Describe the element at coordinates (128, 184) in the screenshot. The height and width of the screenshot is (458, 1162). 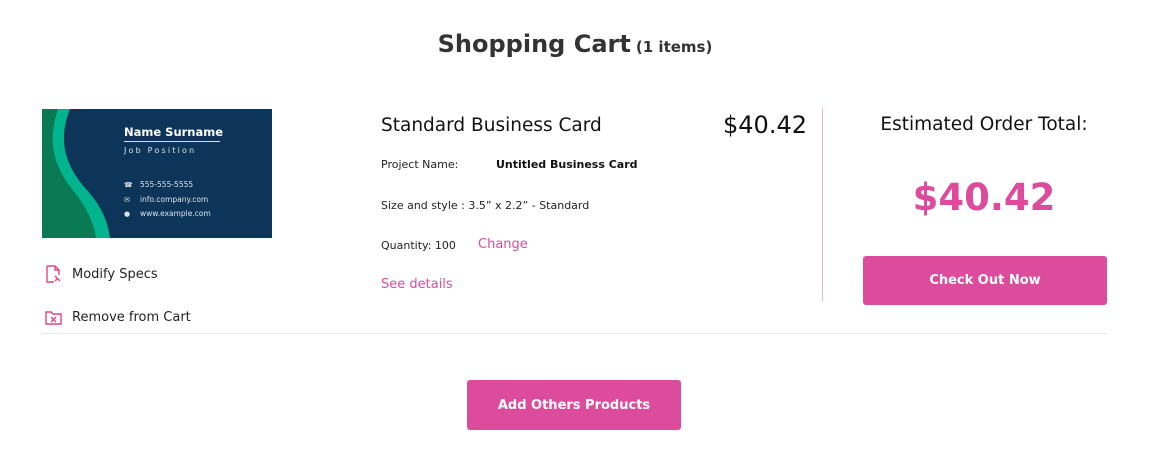
I see `phone-icon: ☎` at that location.